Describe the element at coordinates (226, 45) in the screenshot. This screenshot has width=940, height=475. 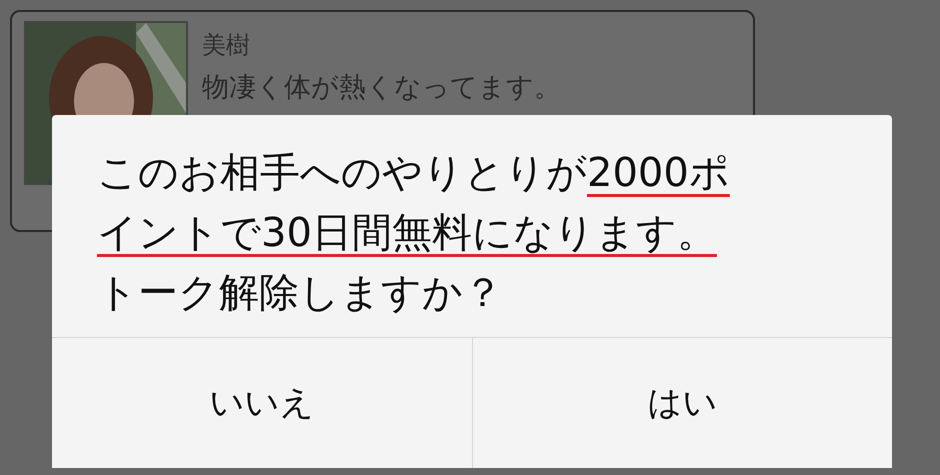
I see `sender-name: 美樹` at that location.